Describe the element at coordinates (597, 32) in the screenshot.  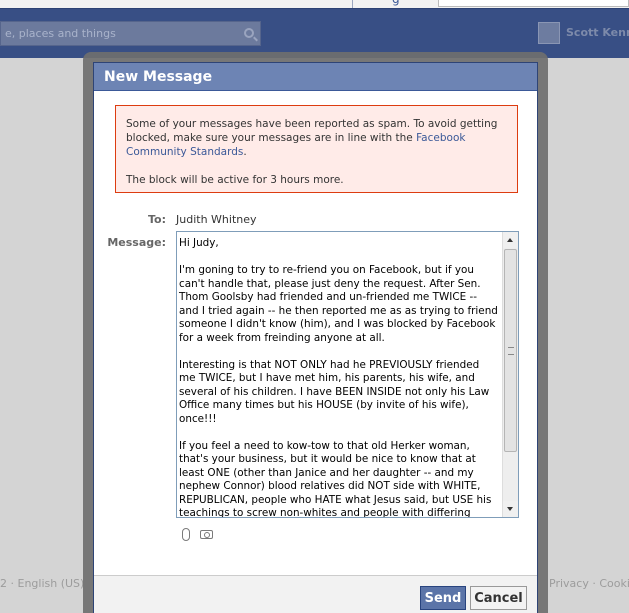
I see `user-name: Scott Kenn` at that location.